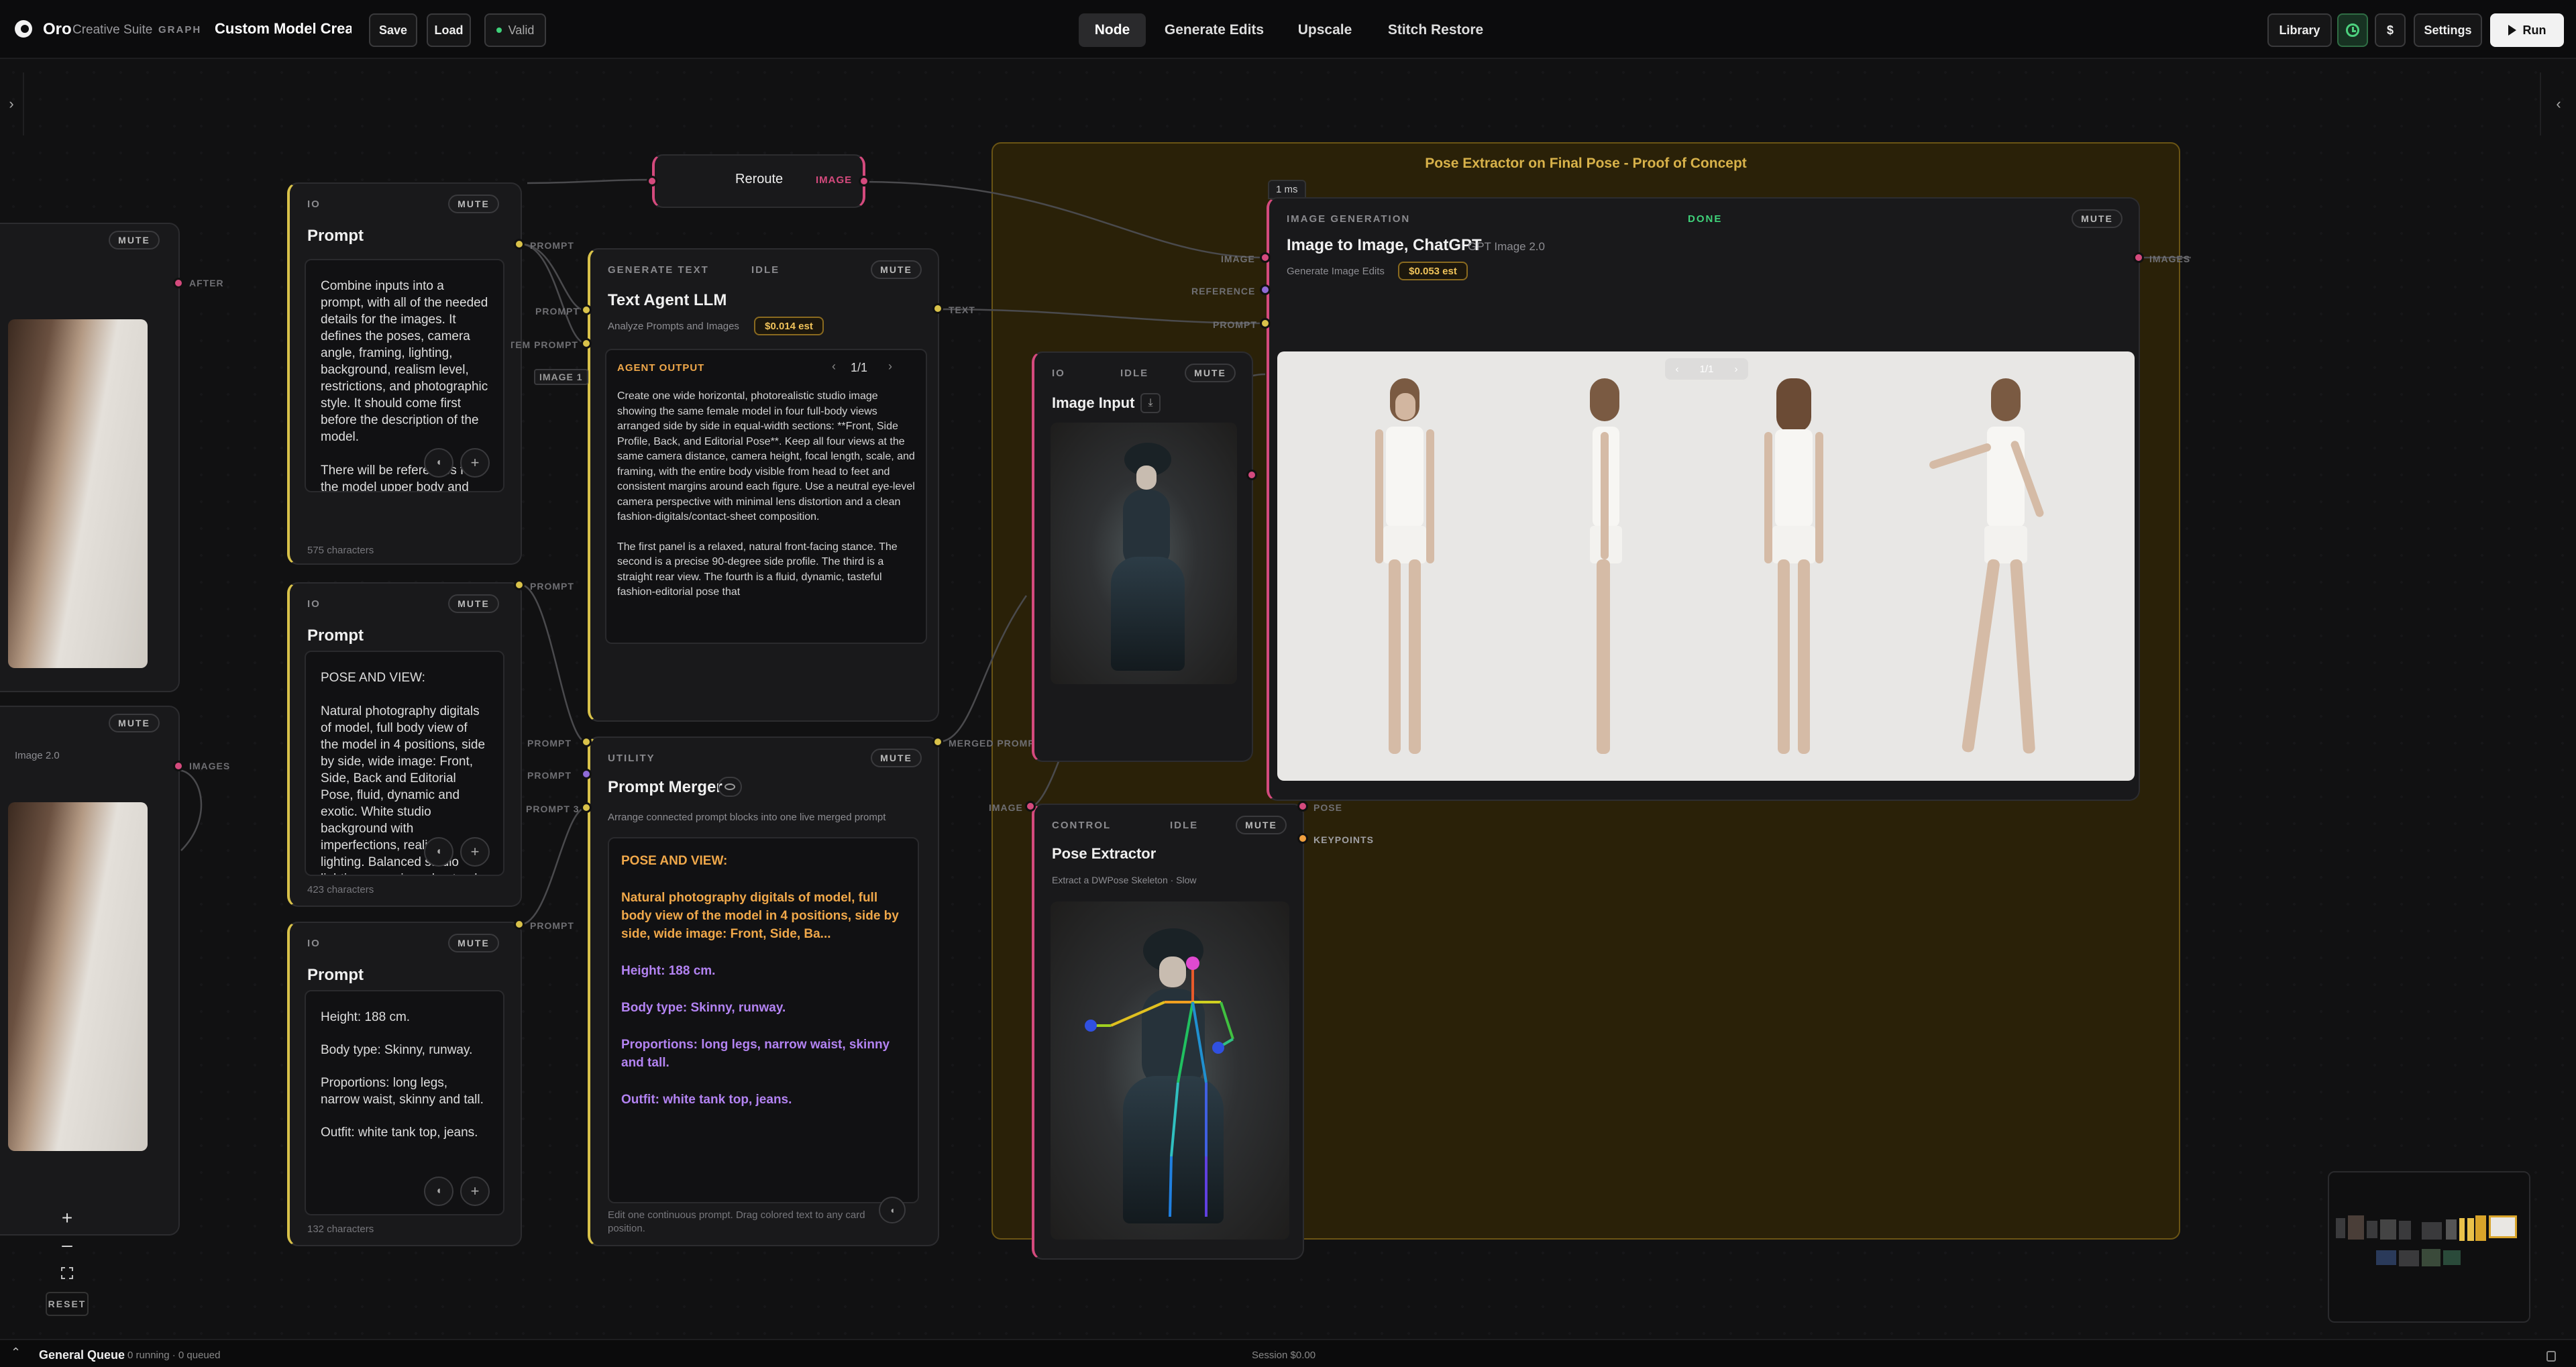  What do you see at coordinates (90, 971) in the screenshot?
I see `partial-node-bottom: MUTE Image 2.0` at bounding box center [90, 971].